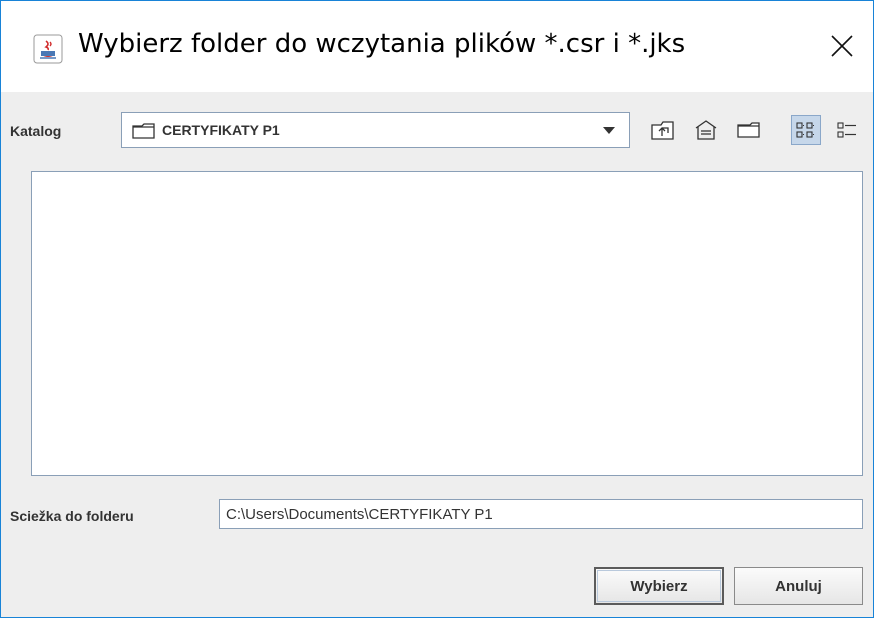 The image size is (874, 618). I want to click on folder-icon, so click(143, 131).